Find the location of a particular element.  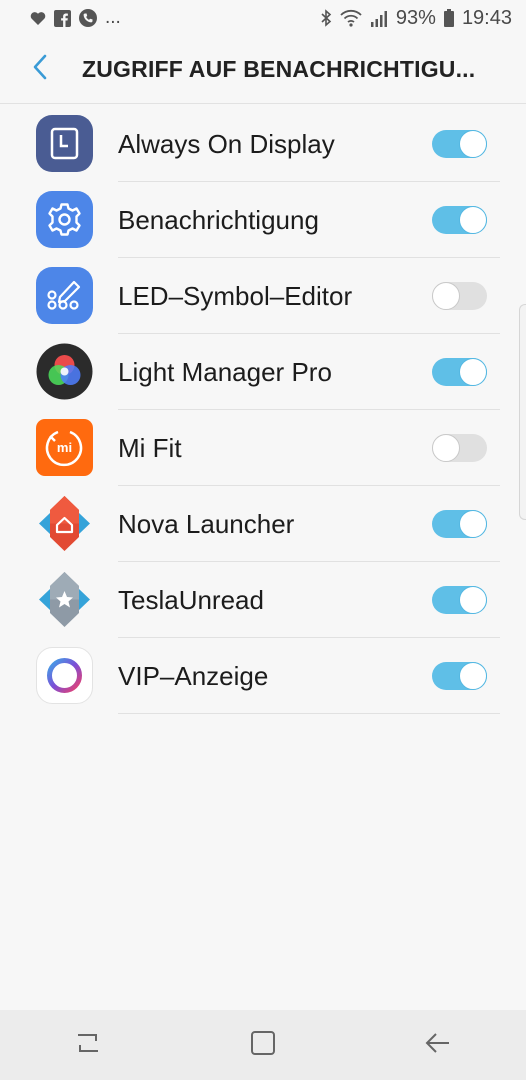

chevron-left-icon is located at coordinates (40, 69).